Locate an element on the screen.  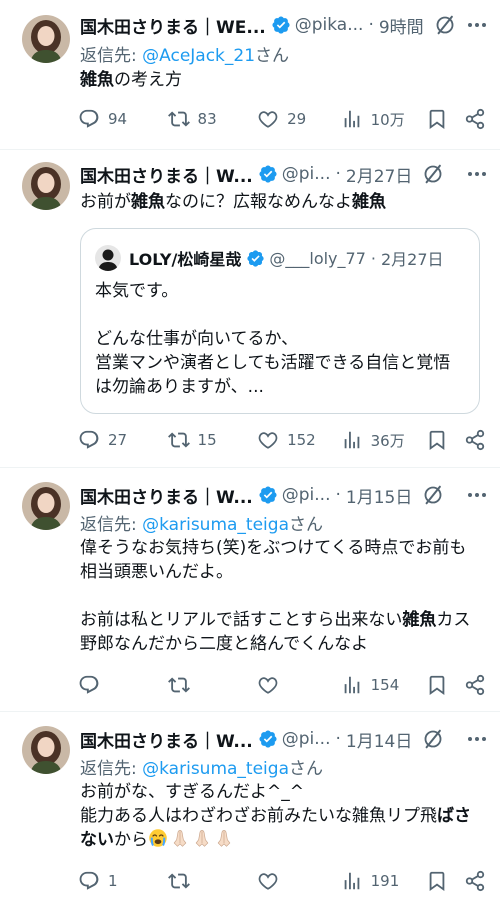
reply-button: 1 is located at coordinates (123, 881).